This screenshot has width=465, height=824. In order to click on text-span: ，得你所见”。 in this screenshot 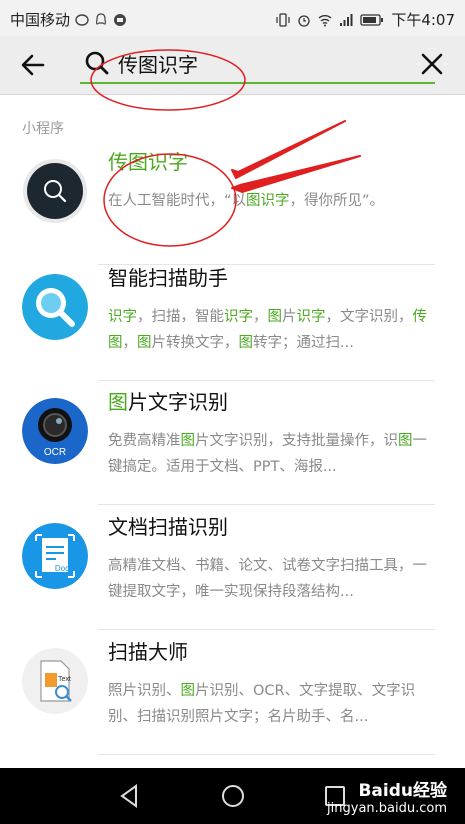, I will do `click(337, 201)`.